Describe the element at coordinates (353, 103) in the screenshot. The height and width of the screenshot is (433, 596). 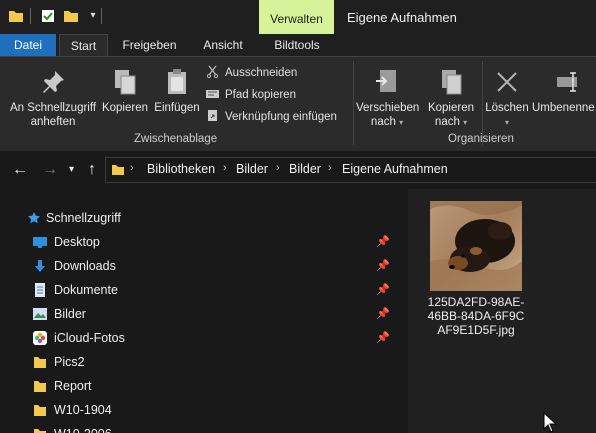
I see `group-divider` at that location.